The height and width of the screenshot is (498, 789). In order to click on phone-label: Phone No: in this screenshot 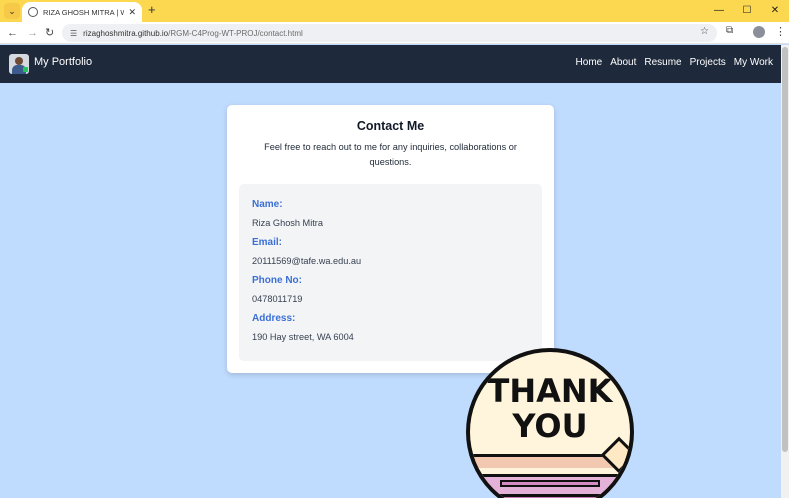, I will do `click(277, 280)`.